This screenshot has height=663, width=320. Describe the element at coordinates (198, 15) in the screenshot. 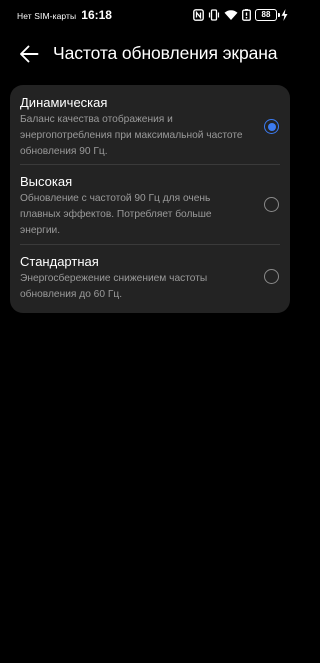

I see `nfc-icon` at that location.